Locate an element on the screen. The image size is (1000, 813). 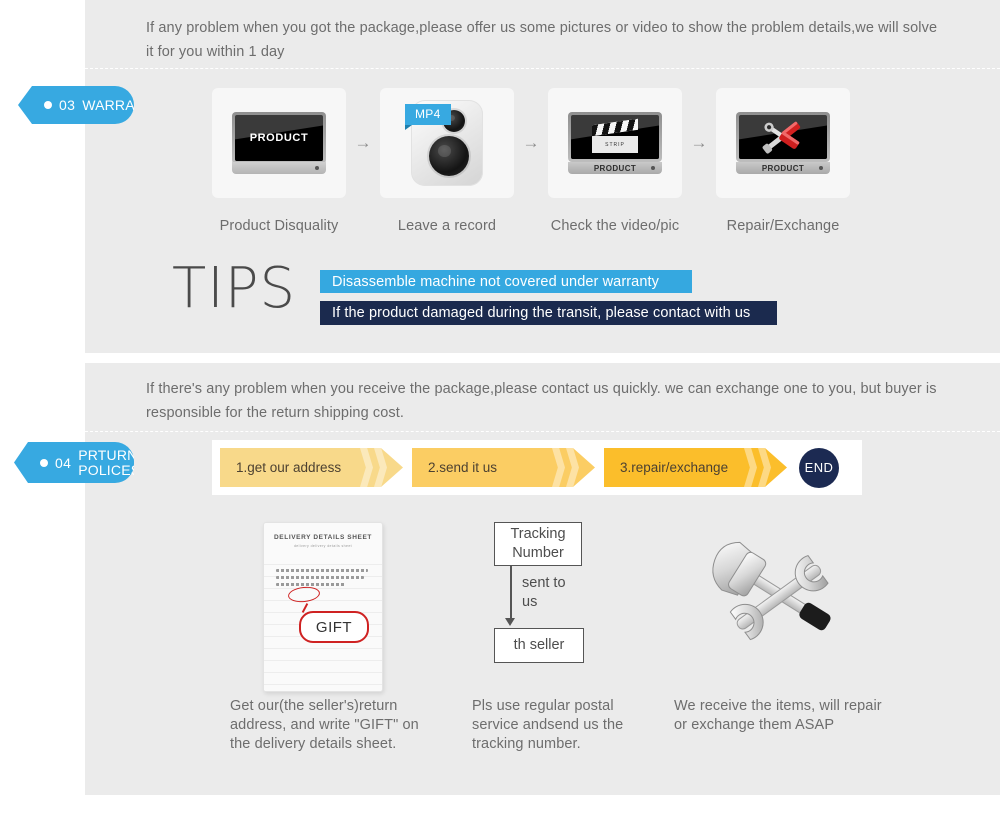
warranty-step-row: PRODUCT Product Disquality → MP4 Leave a is located at coordinates (552, 163).